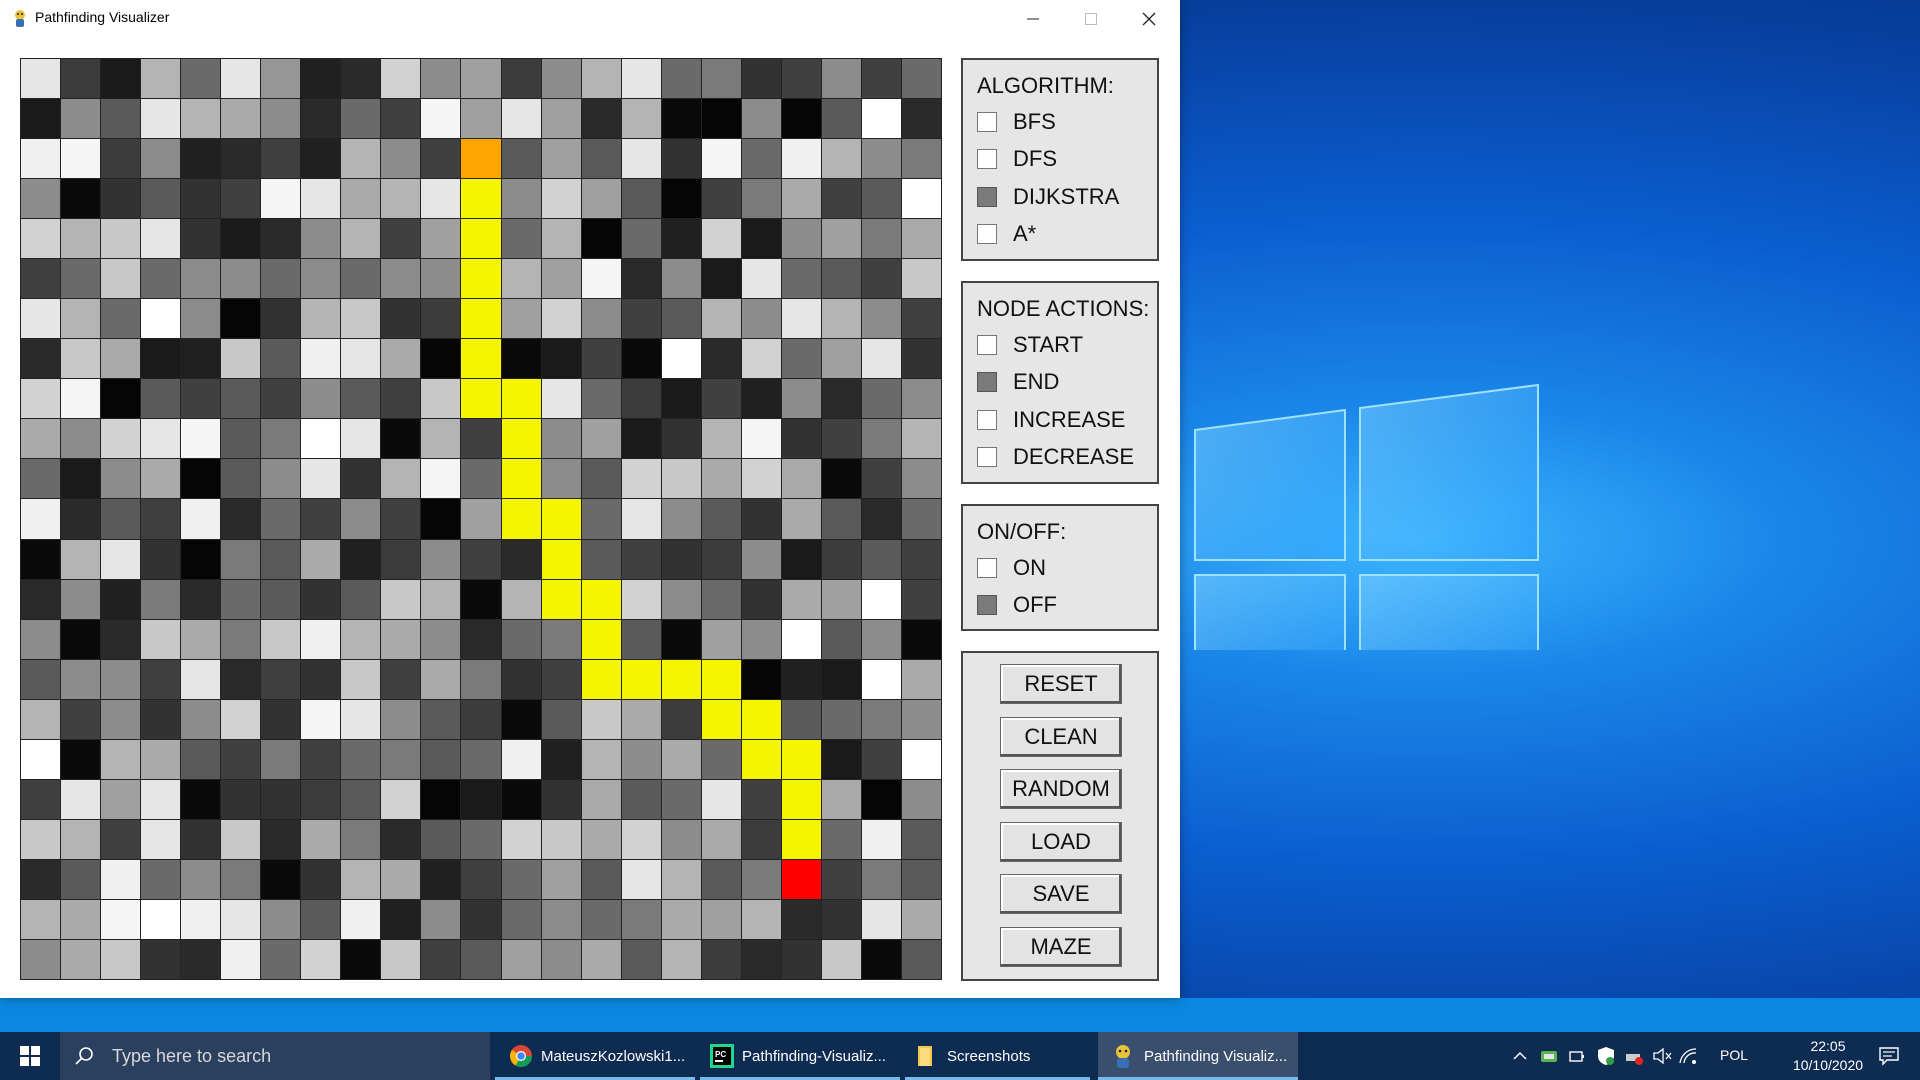  Describe the element at coordinates (1549, 1056) in the screenshot. I see `shield-tray-icon` at that location.